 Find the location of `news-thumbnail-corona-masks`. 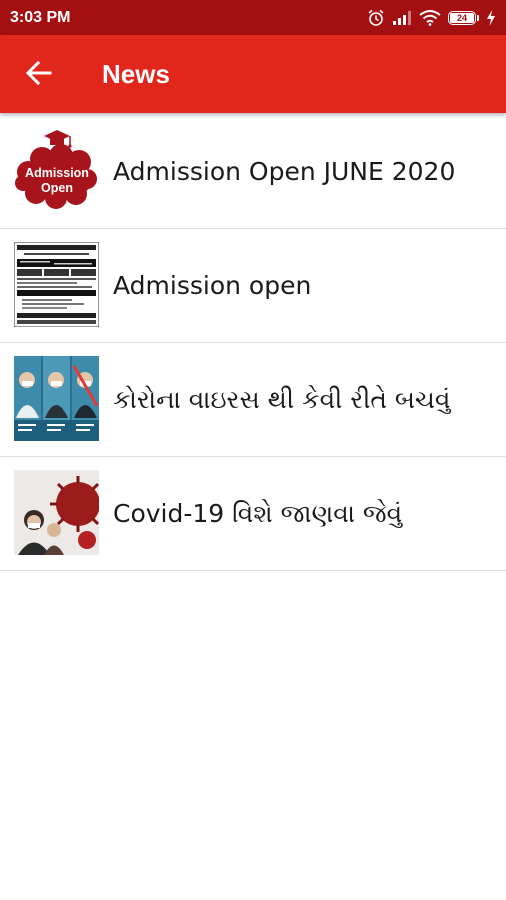

news-thumbnail-corona-masks is located at coordinates (56, 398).